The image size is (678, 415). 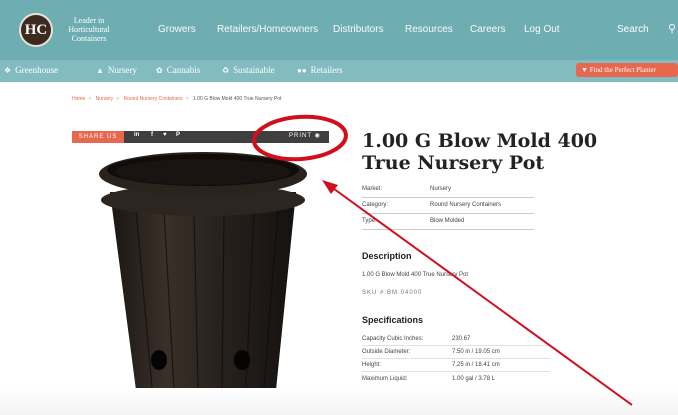 What do you see at coordinates (89, 29) in the screenshot?
I see `logo-tagline: Leader in Horticultural Containers` at bounding box center [89, 29].